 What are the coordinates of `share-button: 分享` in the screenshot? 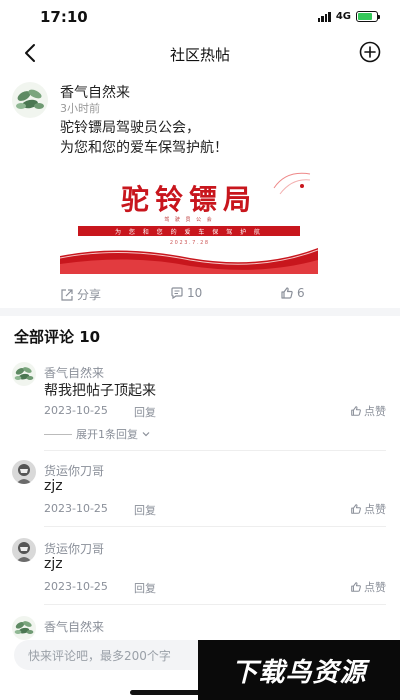 It's located at (80, 294).